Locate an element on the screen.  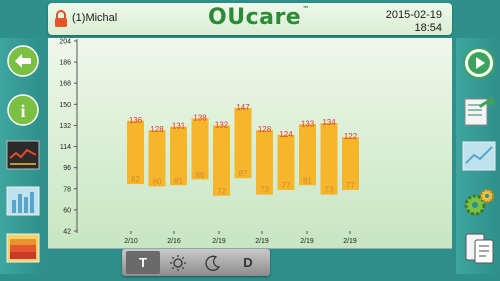
bar-low-label: 72 is located at coordinates (221, 191).